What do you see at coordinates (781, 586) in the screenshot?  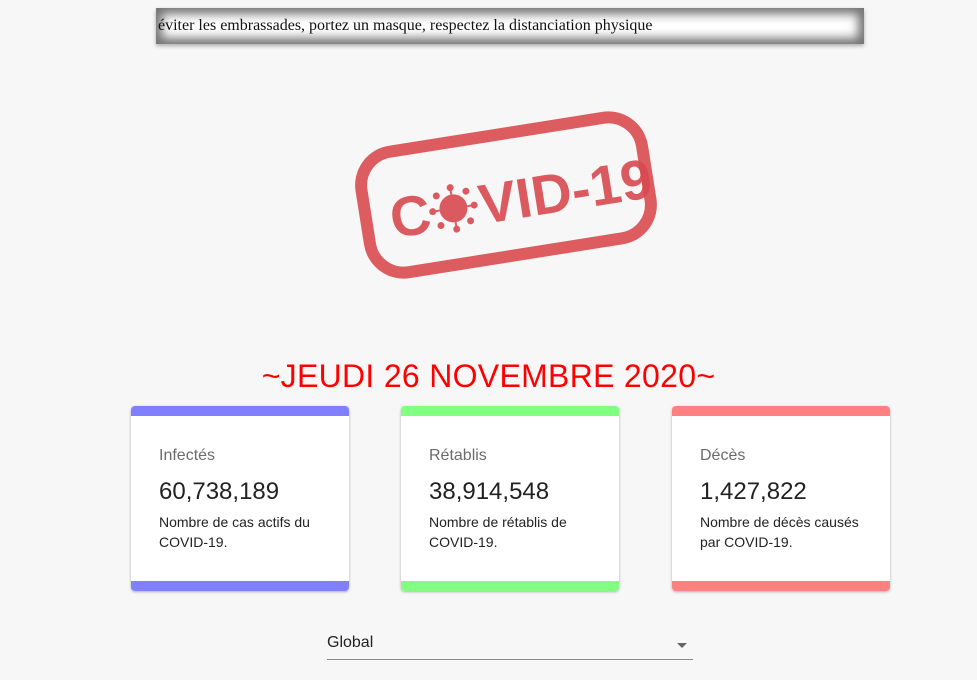 I see `card-deaths-bottom-bar` at bounding box center [781, 586].